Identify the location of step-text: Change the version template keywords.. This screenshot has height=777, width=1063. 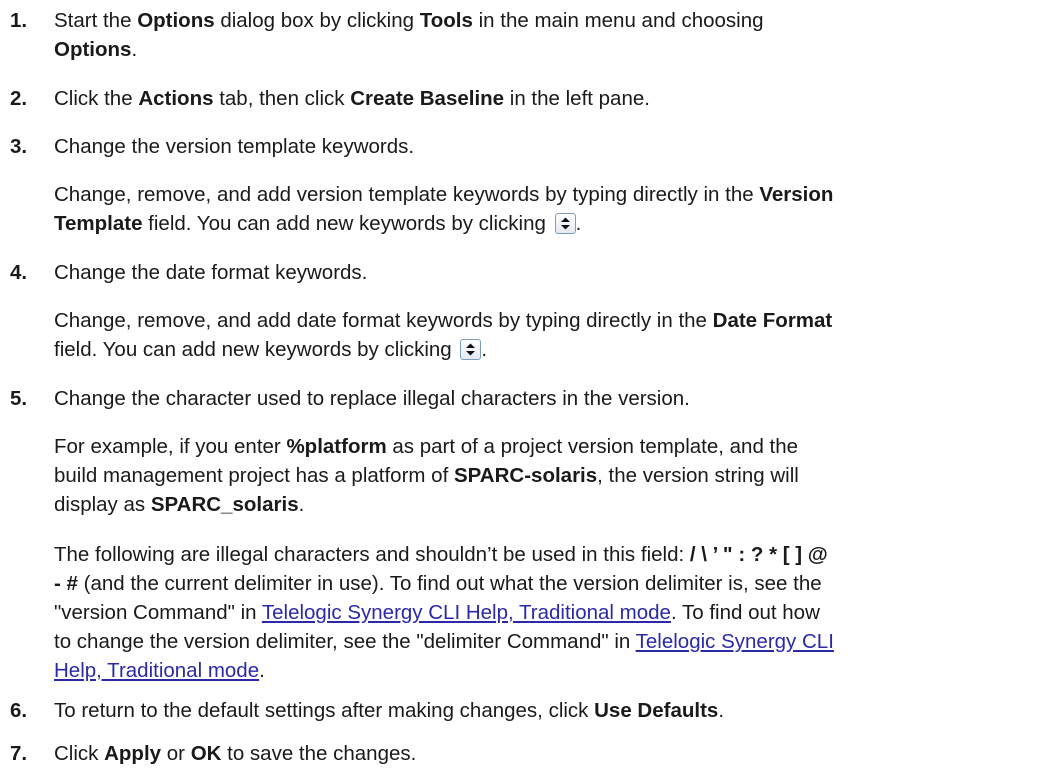
(234, 146).